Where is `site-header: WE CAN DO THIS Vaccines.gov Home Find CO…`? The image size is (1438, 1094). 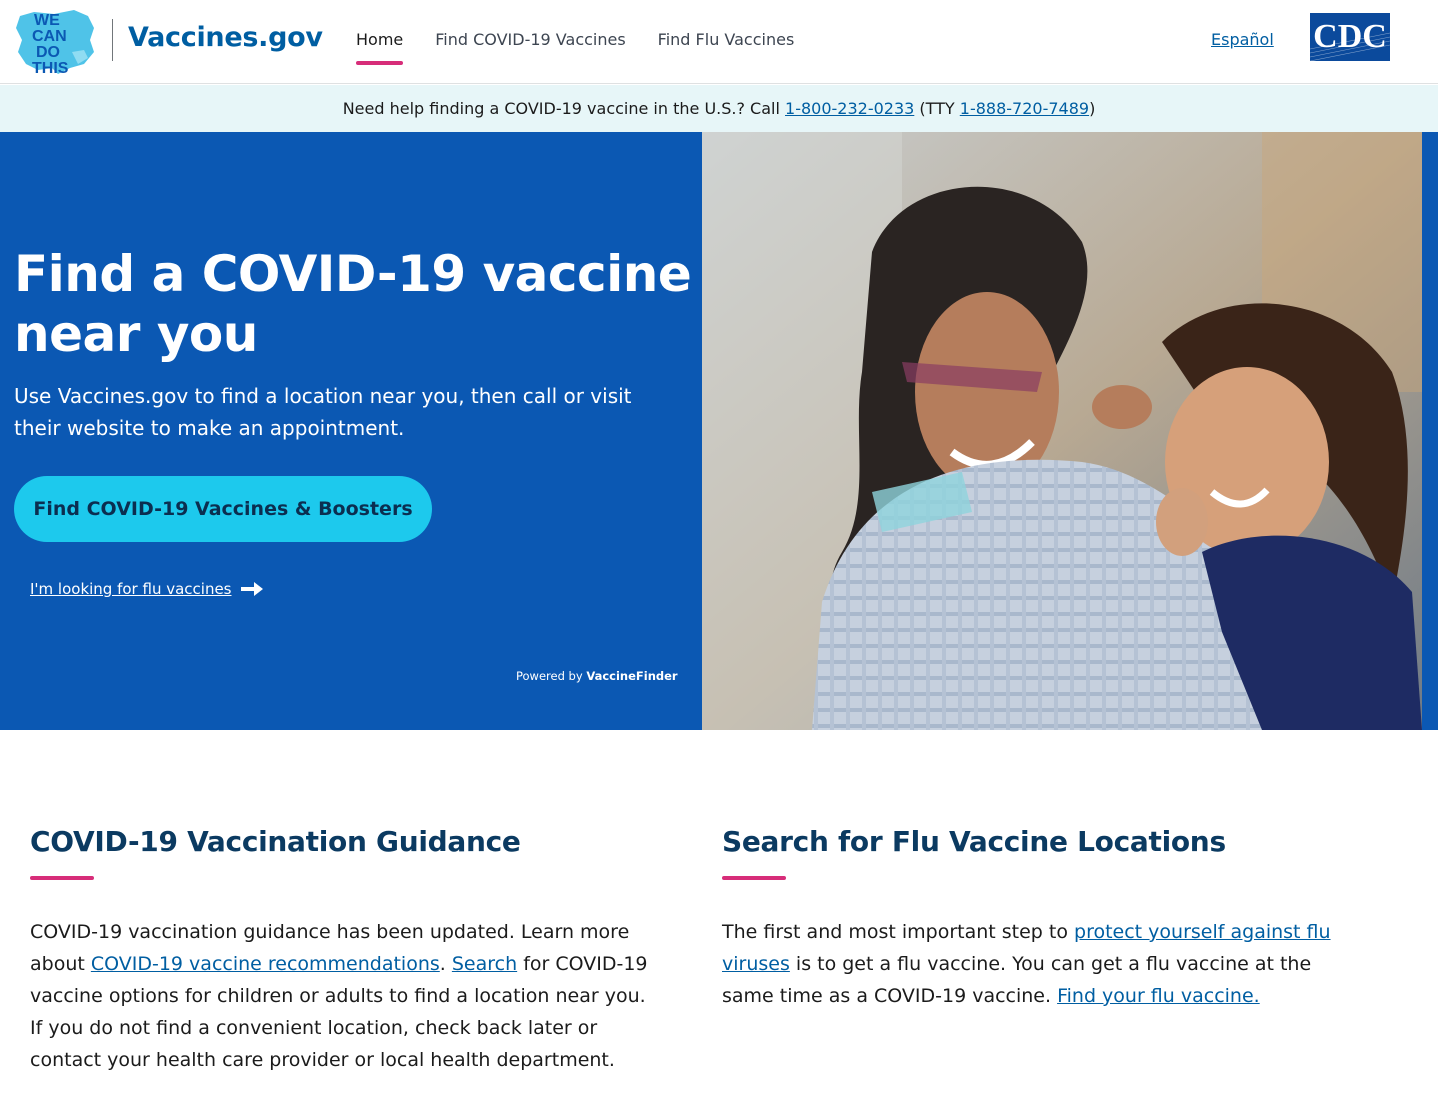
site-header: WE CAN DO THIS Vaccines.gov Home Find CO… is located at coordinates (719, 42).